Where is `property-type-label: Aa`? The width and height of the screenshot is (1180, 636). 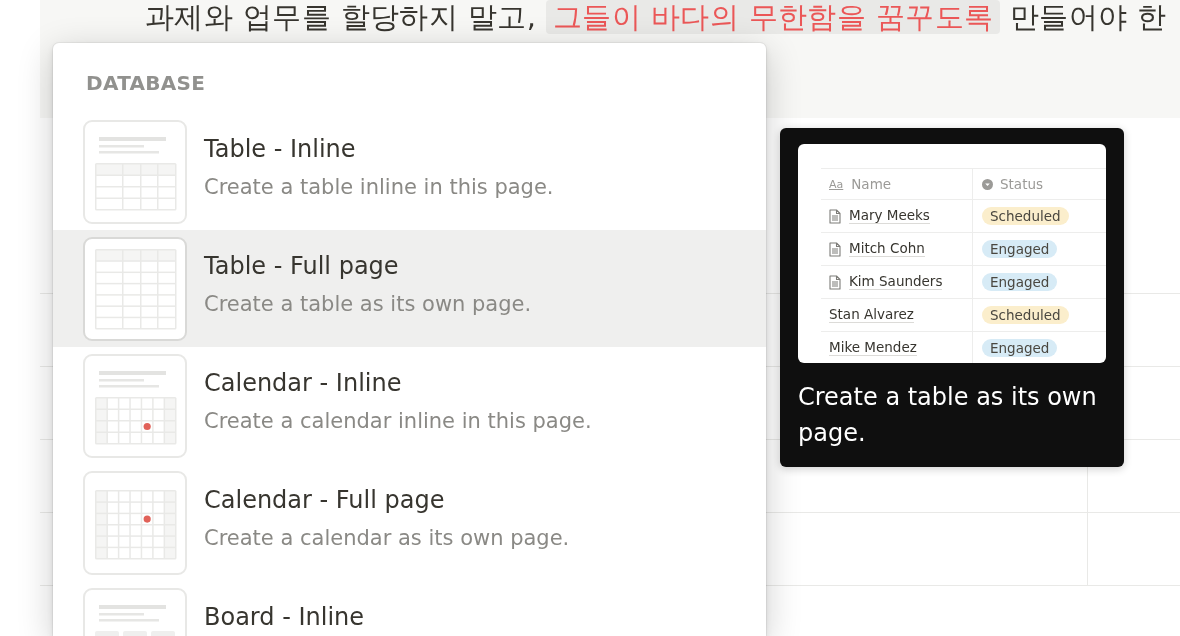 property-type-label: Aa is located at coordinates (836, 184).